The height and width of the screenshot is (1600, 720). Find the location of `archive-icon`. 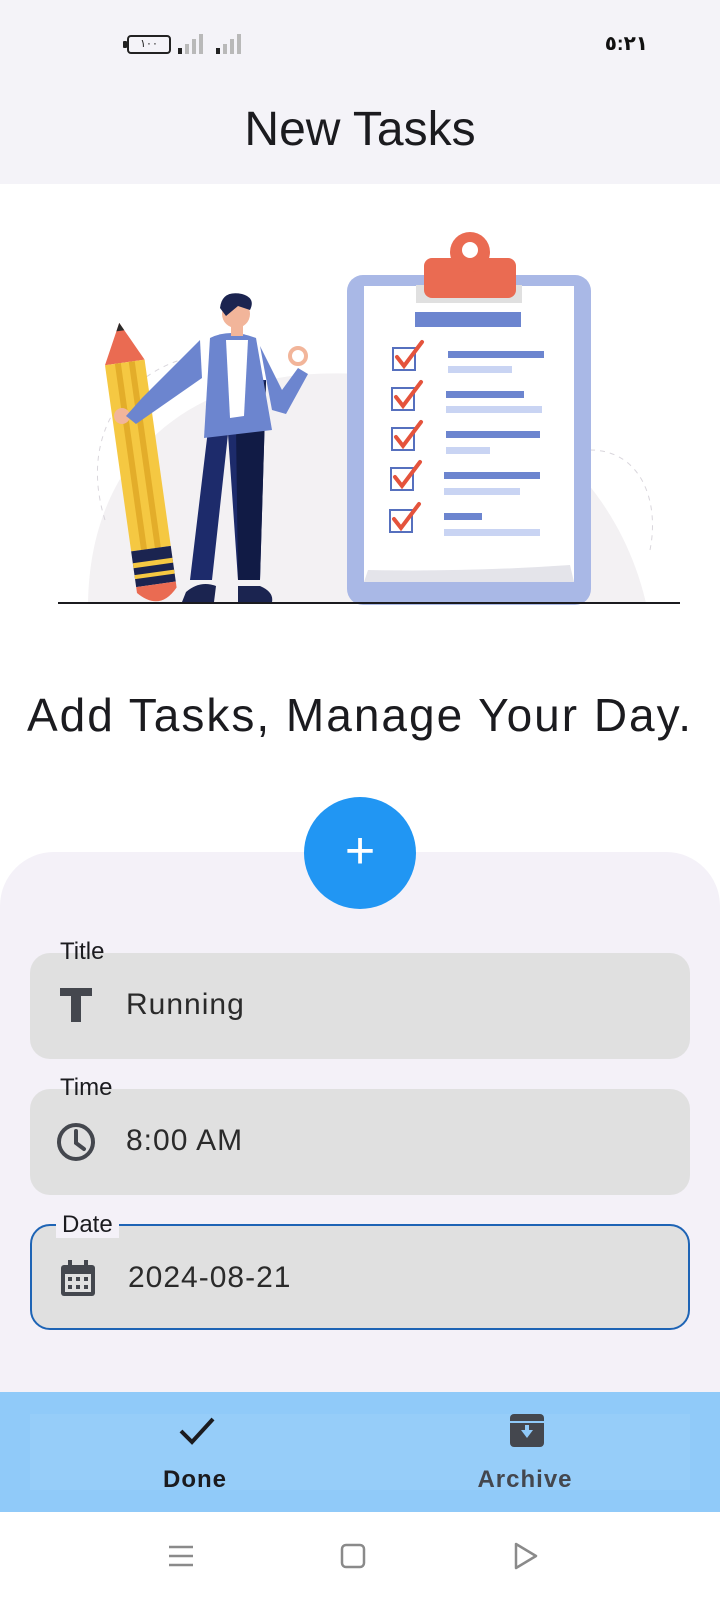

archive-icon is located at coordinates (527, 1430).